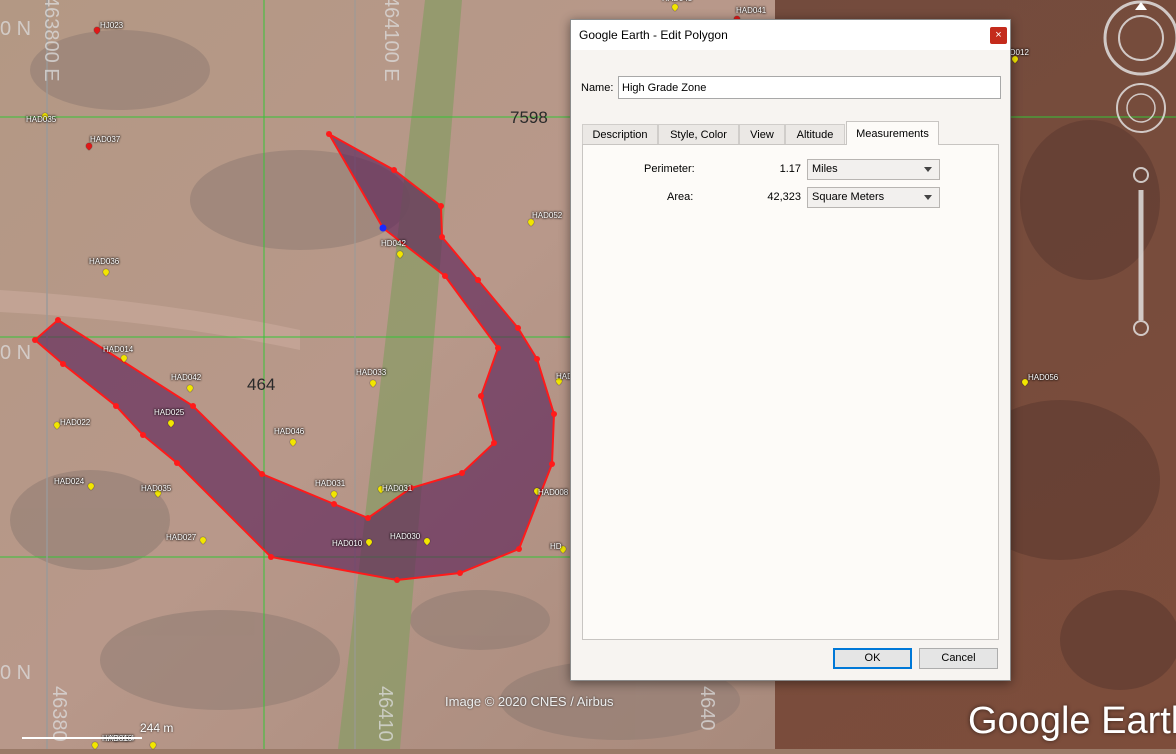  What do you see at coordinates (371, 372) in the screenshot?
I see `placemark-label: HAD033` at bounding box center [371, 372].